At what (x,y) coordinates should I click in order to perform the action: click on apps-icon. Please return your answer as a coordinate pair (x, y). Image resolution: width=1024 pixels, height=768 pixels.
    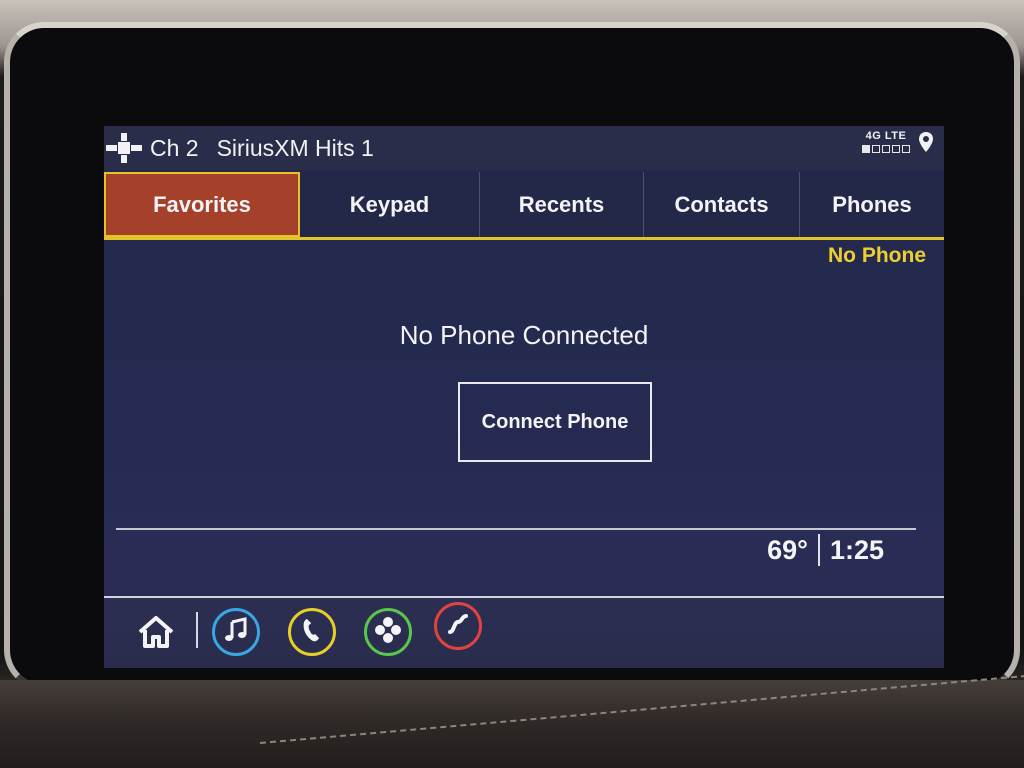
    Looking at the image, I should click on (388, 632).